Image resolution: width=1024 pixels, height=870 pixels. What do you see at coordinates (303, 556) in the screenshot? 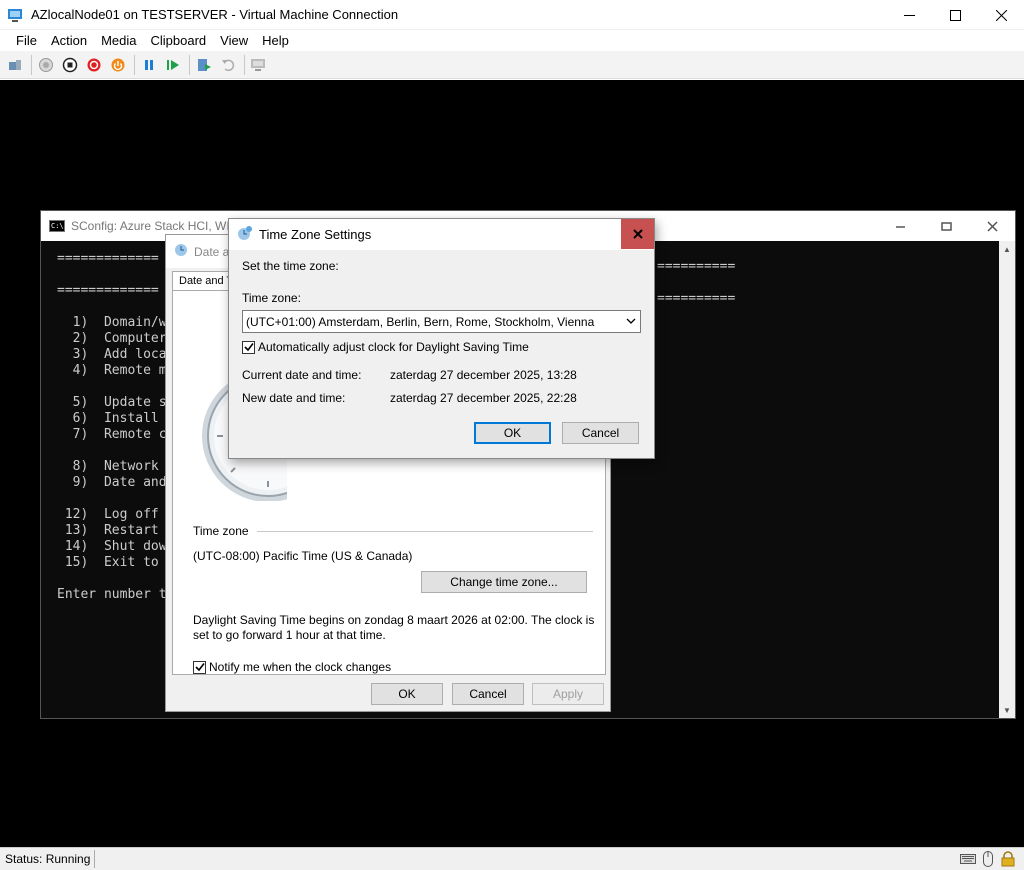
I see `current-time-zone: (UTC-08:00) Pacific Time (US & Canada)` at bounding box center [303, 556].